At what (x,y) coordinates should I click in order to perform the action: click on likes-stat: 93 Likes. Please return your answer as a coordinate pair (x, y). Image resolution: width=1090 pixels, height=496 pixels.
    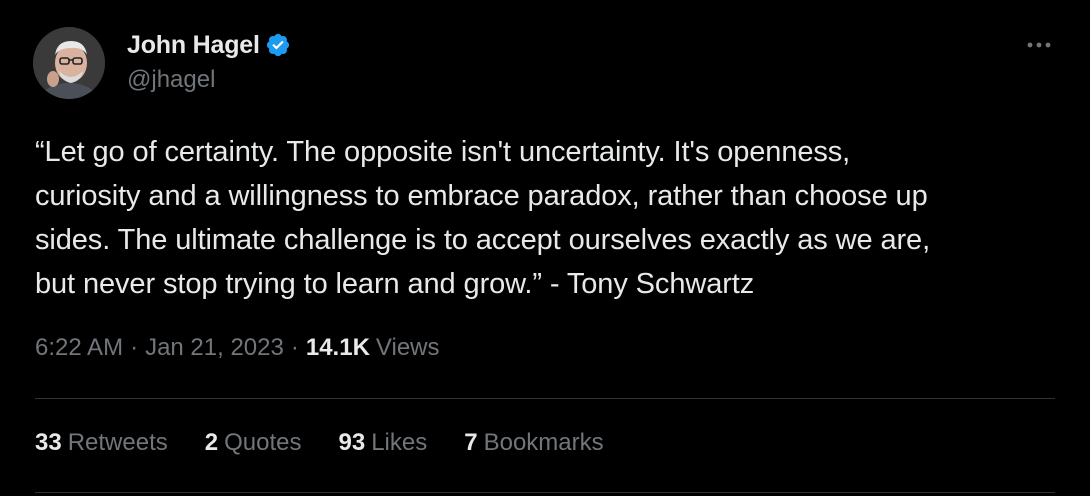
    Looking at the image, I should click on (383, 443).